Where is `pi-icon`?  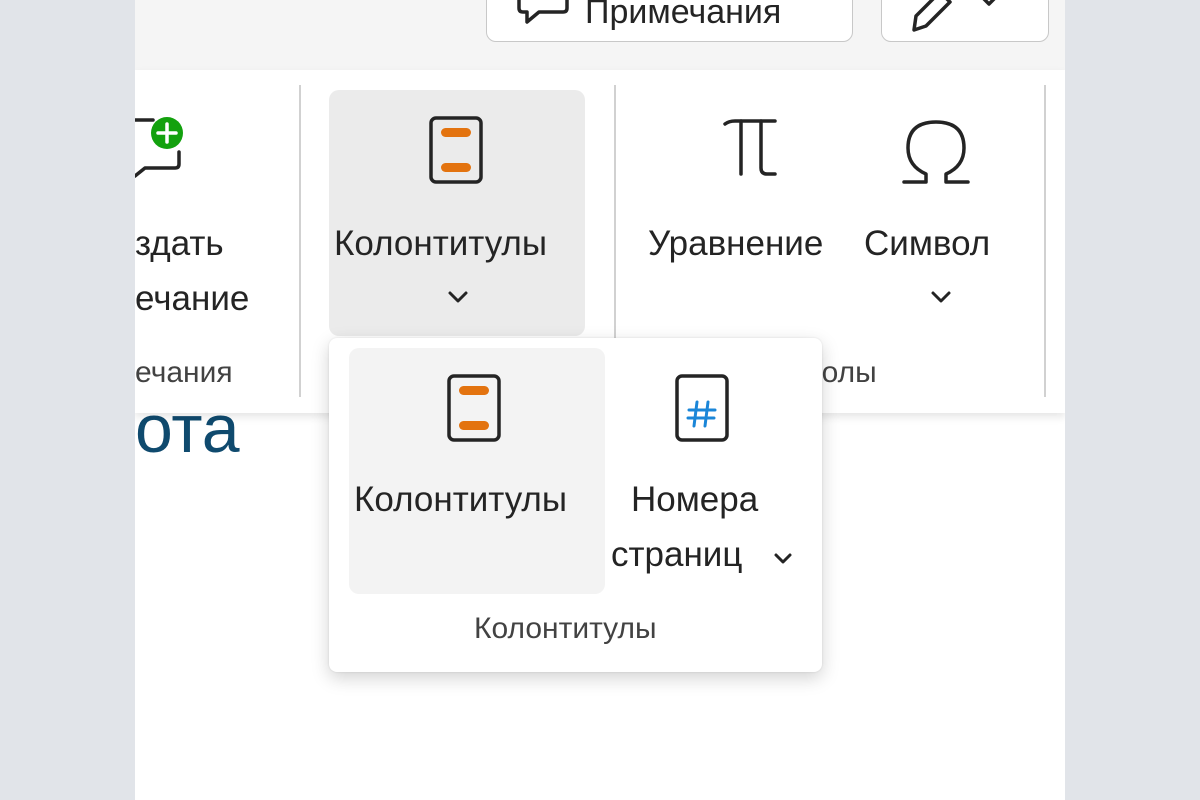 pi-icon is located at coordinates (750, 149).